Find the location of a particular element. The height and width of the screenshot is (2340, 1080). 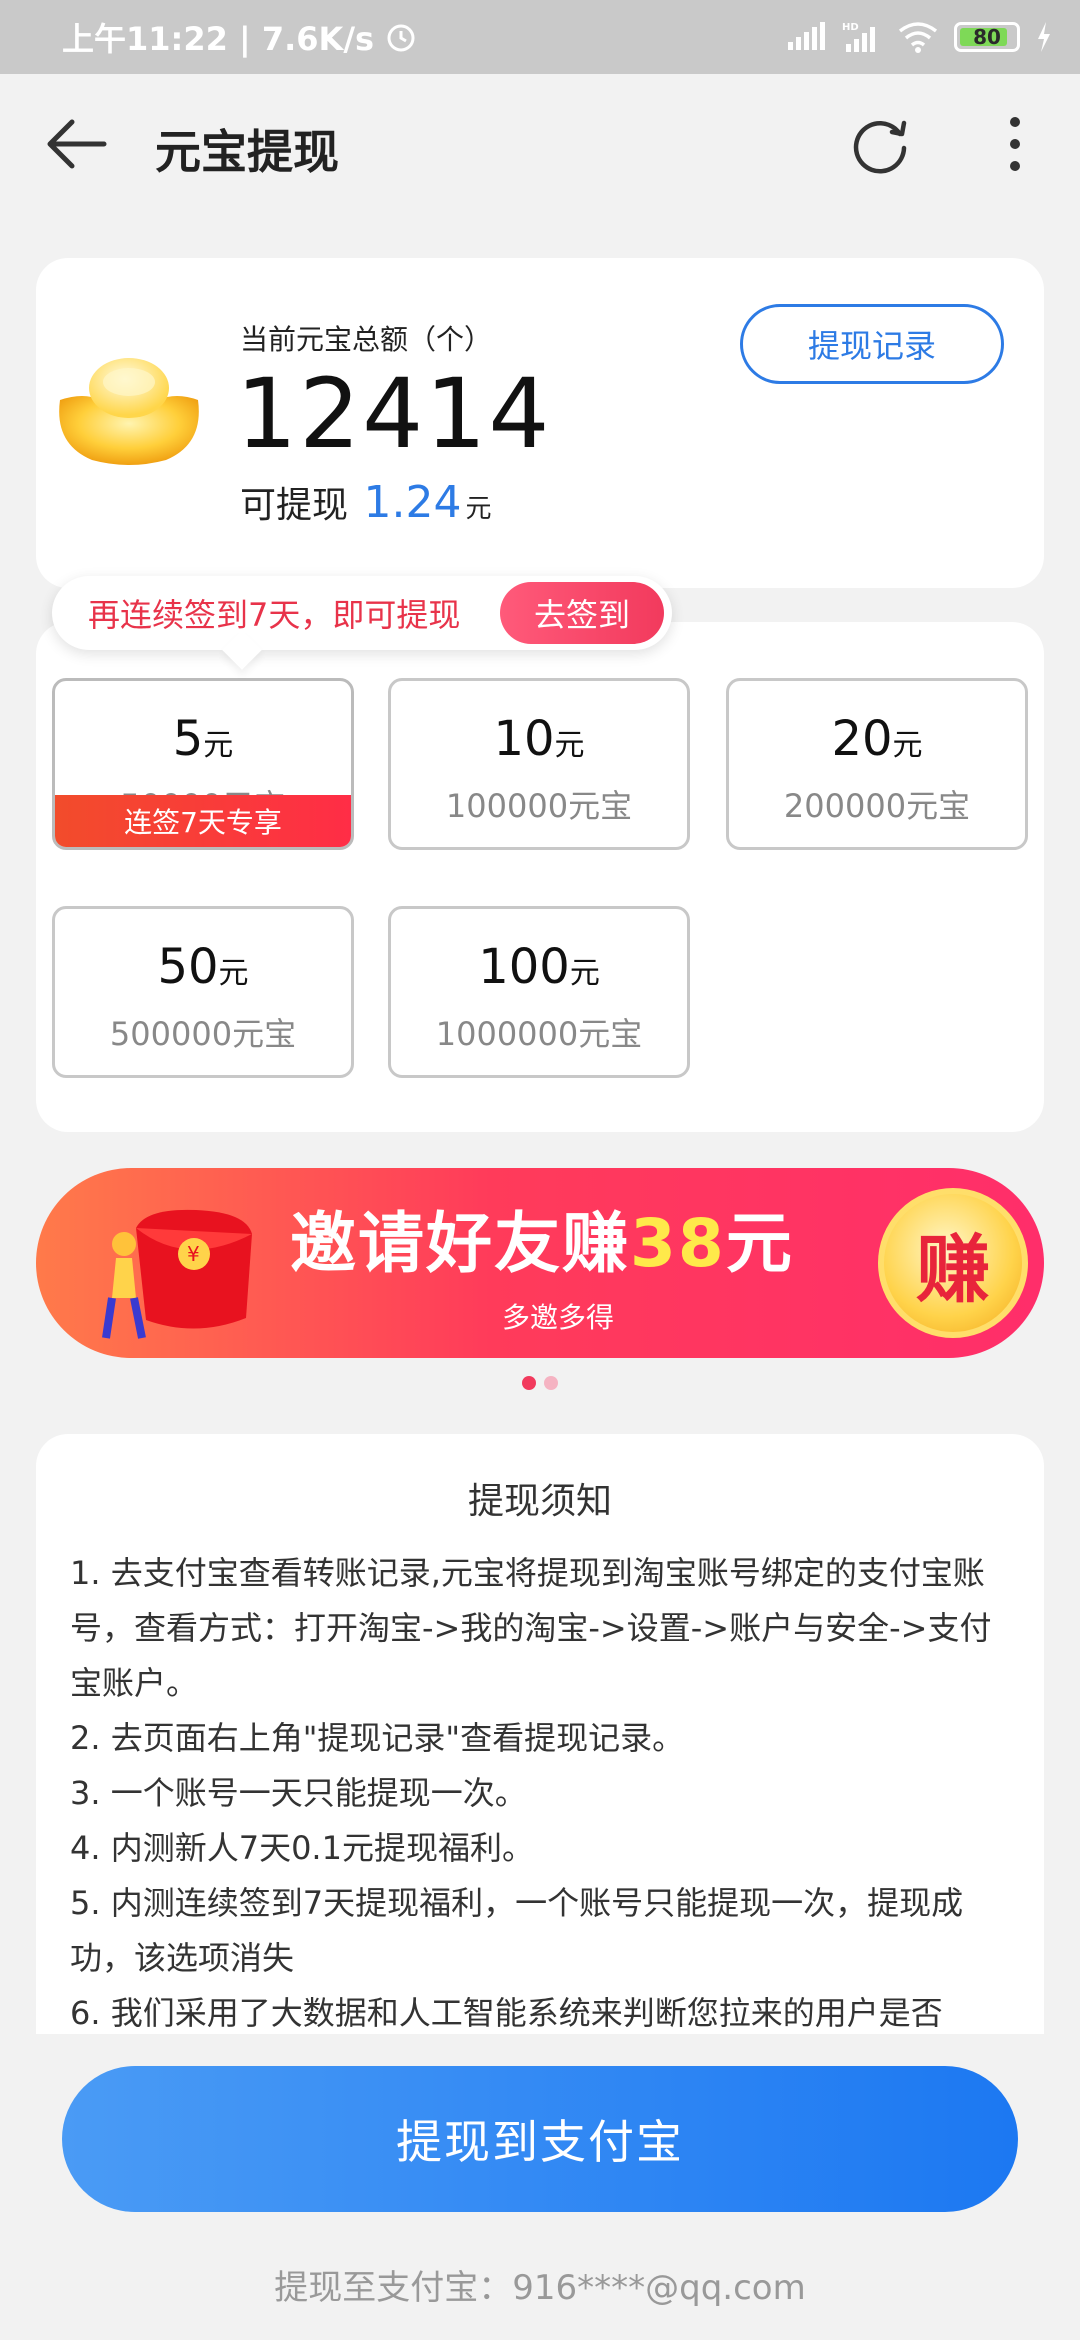

app-header: 元宝提现 is located at coordinates (540, 144).